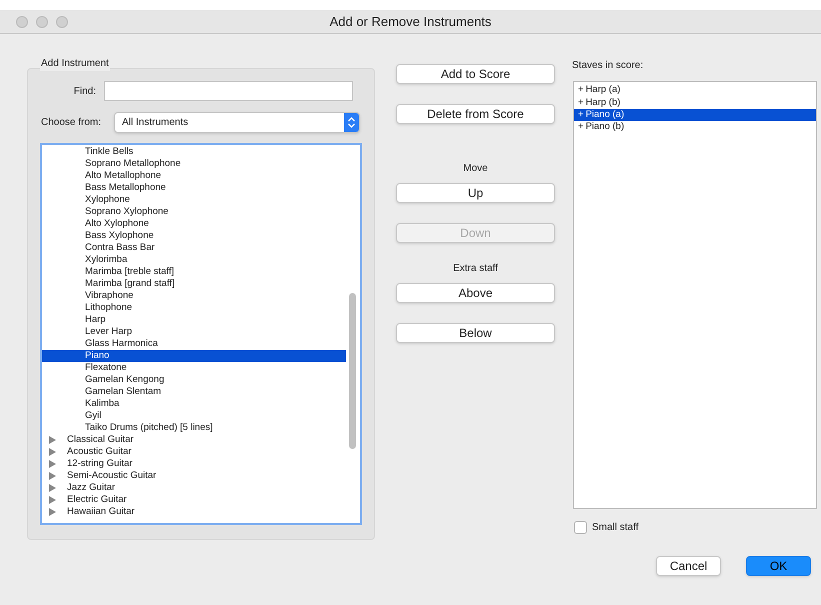 The image size is (821, 605). I want to click on instrument-item: Marimba [treble staff], so click(194, 272).